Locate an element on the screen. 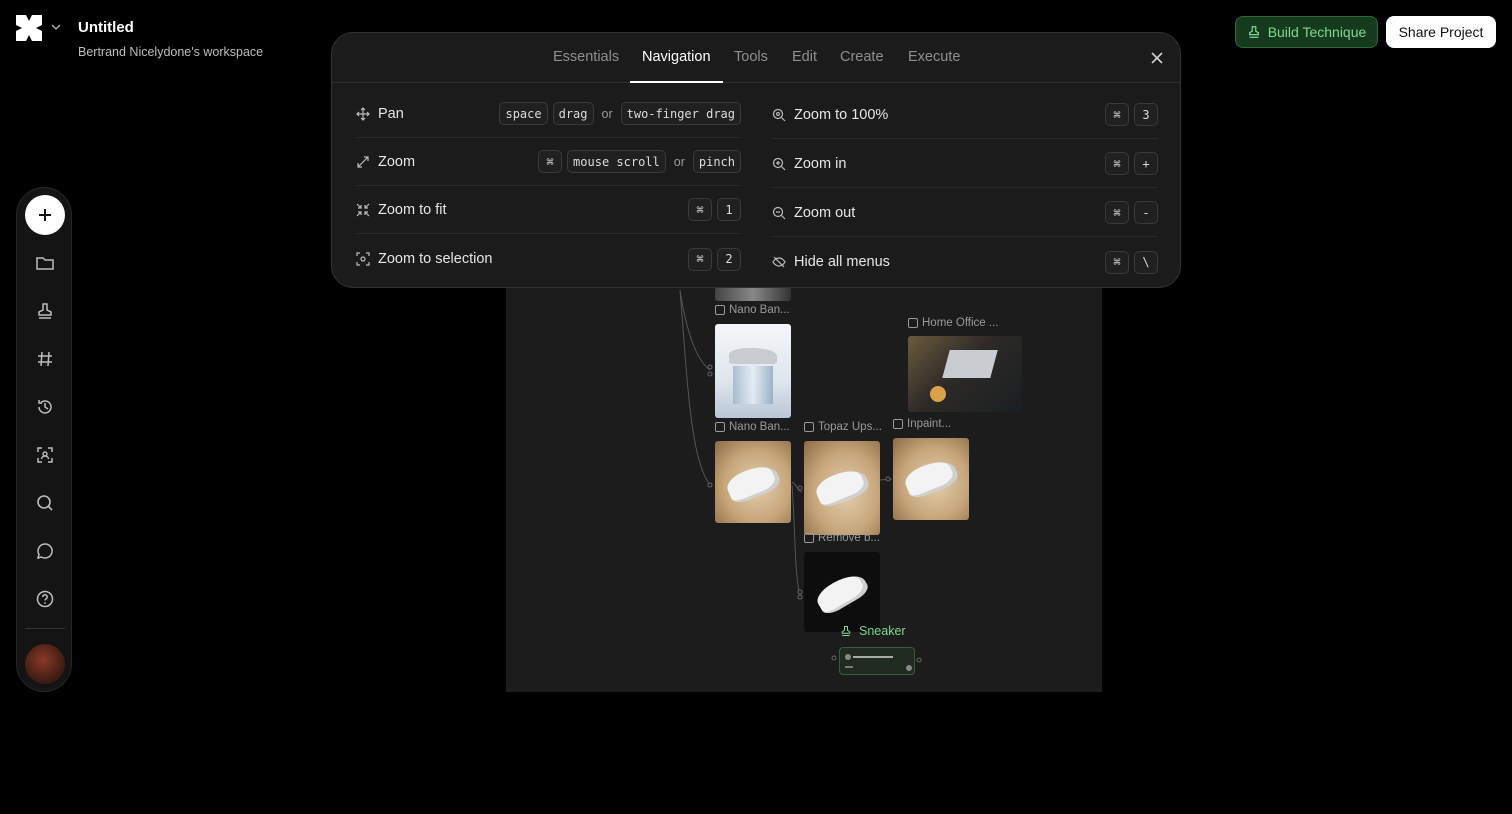  move-icon is located at coordinates (363, 113).